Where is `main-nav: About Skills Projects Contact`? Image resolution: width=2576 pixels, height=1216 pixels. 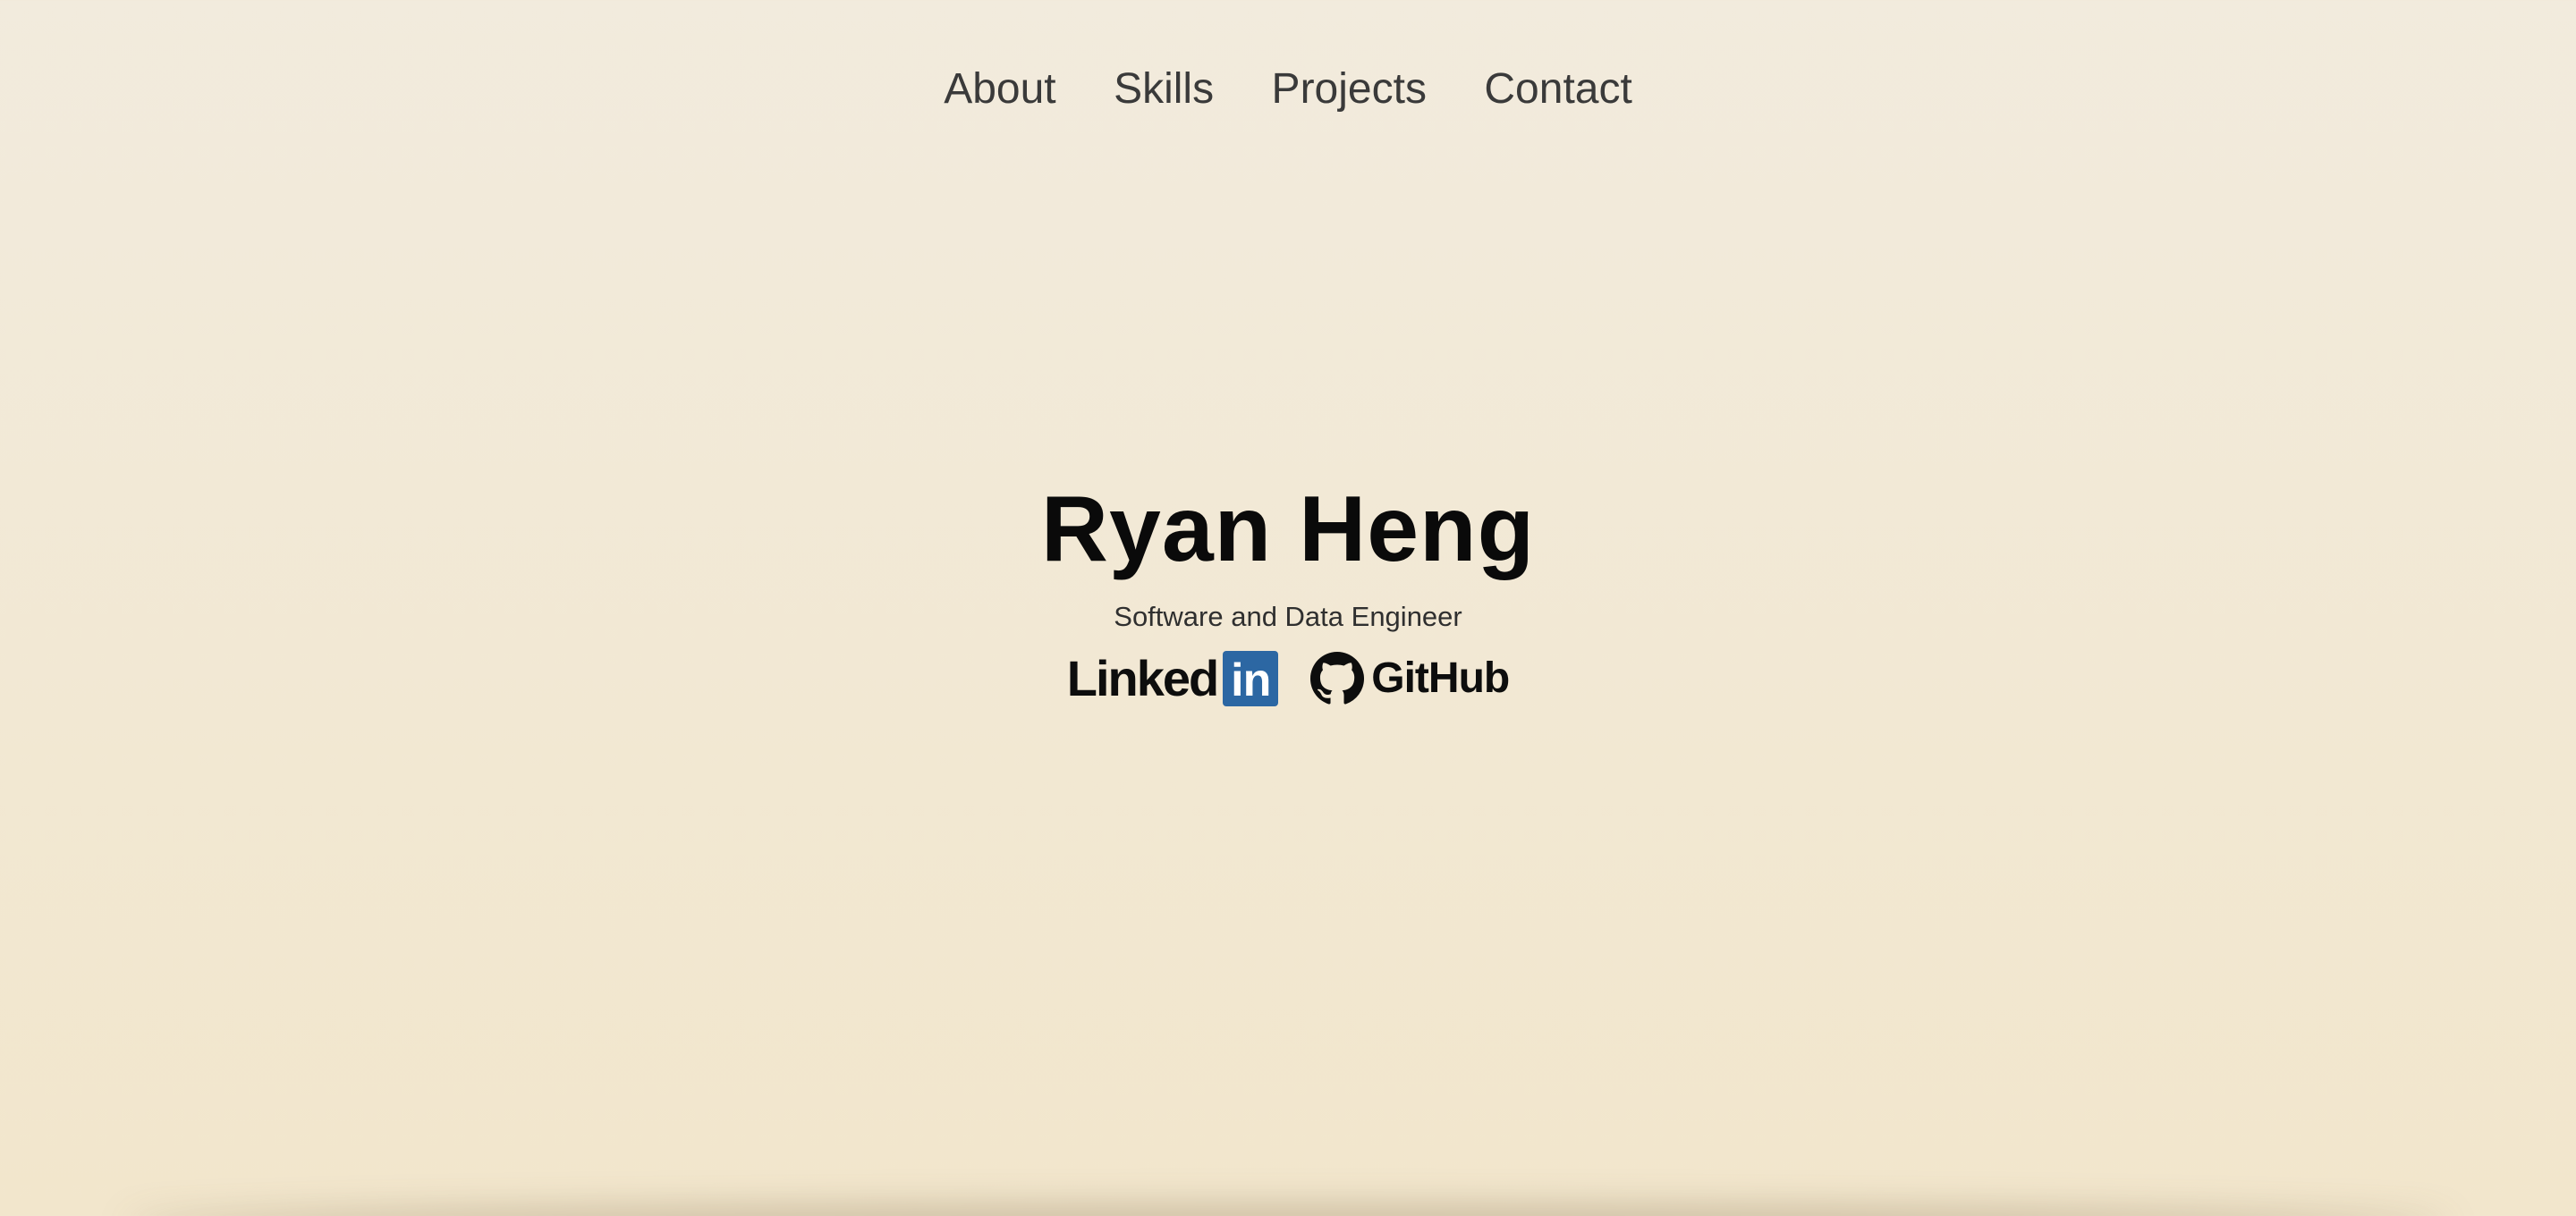
main-nav: About Skills Projects Contact is located at coordinates (1288, 89).